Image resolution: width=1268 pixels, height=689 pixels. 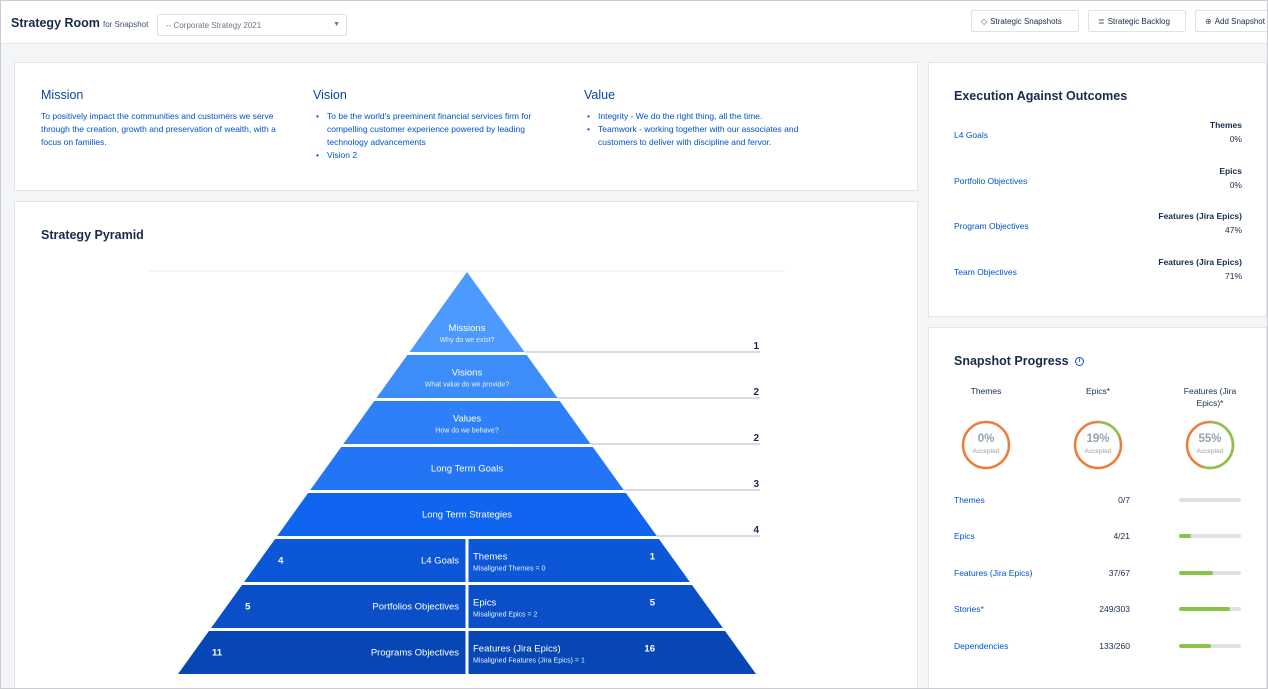 I want to click on pyramid-right-count: 16, so click(x=649, y=649).